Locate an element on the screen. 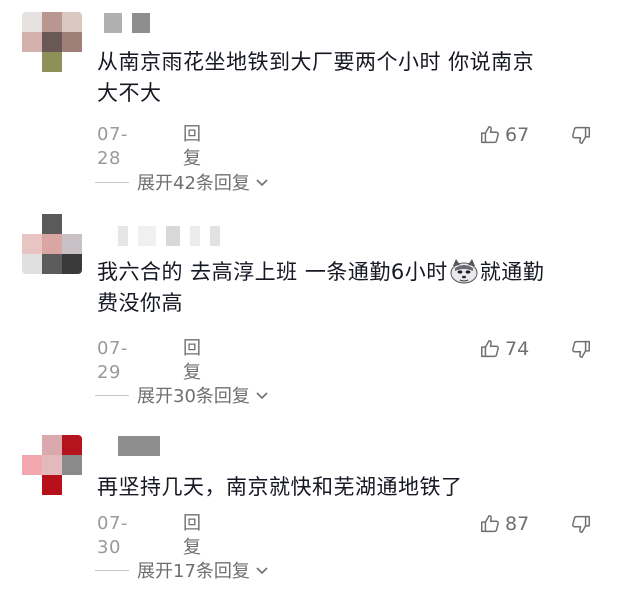  comment-date: 07-28 is located at coordinates (112, 146).